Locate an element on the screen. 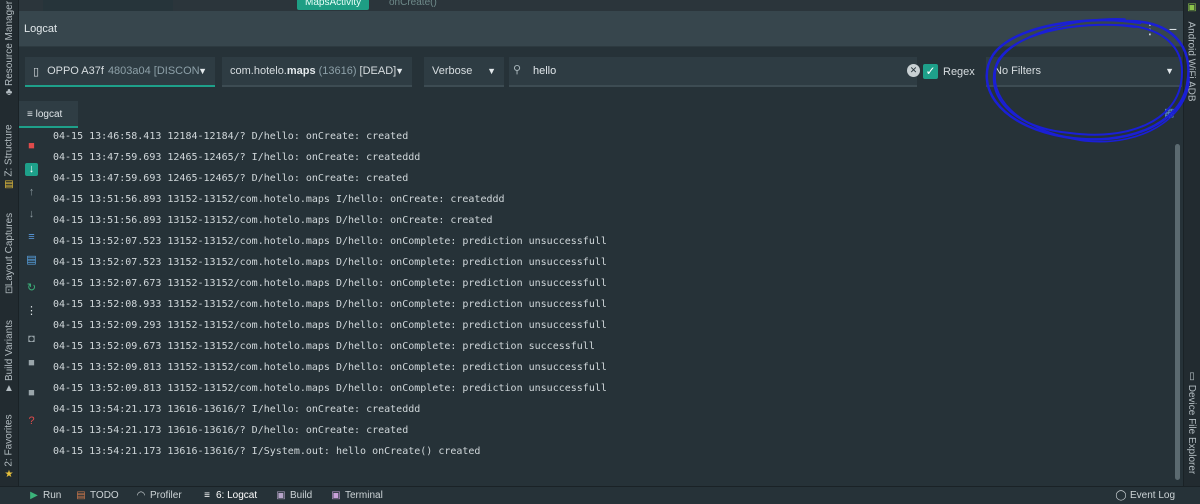 The height and width of the screenshot is (504, 1200). layout-captures-icon: ⊡ is located at coordinates (9, 290).